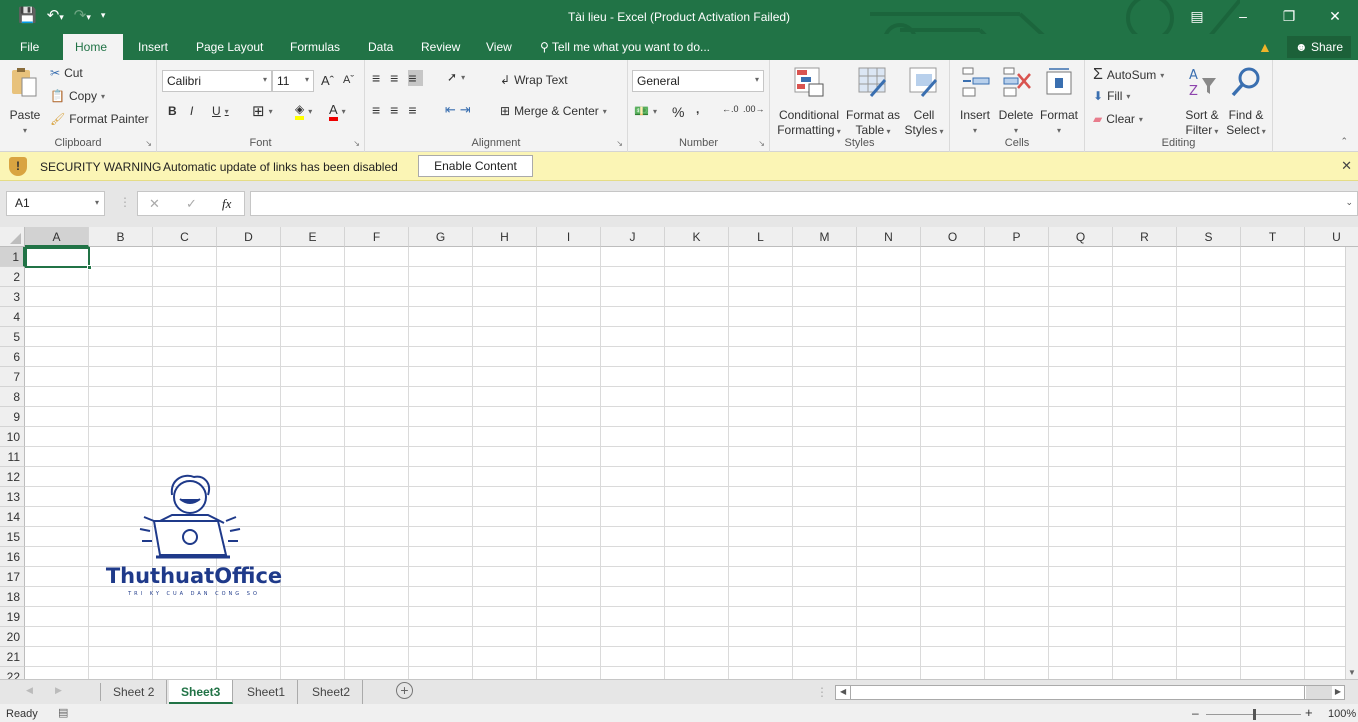  What do you see at coordinates (754, 109) in the screenshot?
I see `decrease-decimal-button: .00→` at bounding box center [754, 109].